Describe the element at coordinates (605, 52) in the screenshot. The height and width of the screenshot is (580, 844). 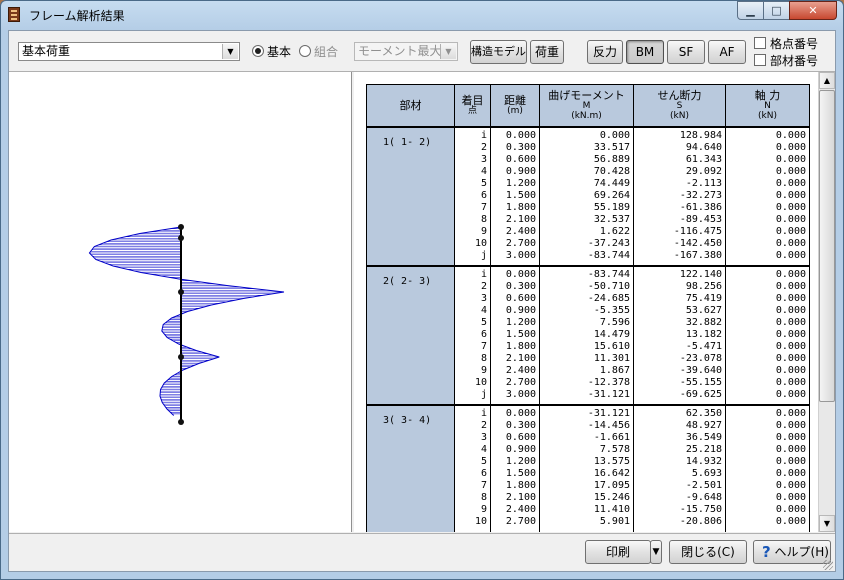
I see `reaction-button: 反力` at that location.